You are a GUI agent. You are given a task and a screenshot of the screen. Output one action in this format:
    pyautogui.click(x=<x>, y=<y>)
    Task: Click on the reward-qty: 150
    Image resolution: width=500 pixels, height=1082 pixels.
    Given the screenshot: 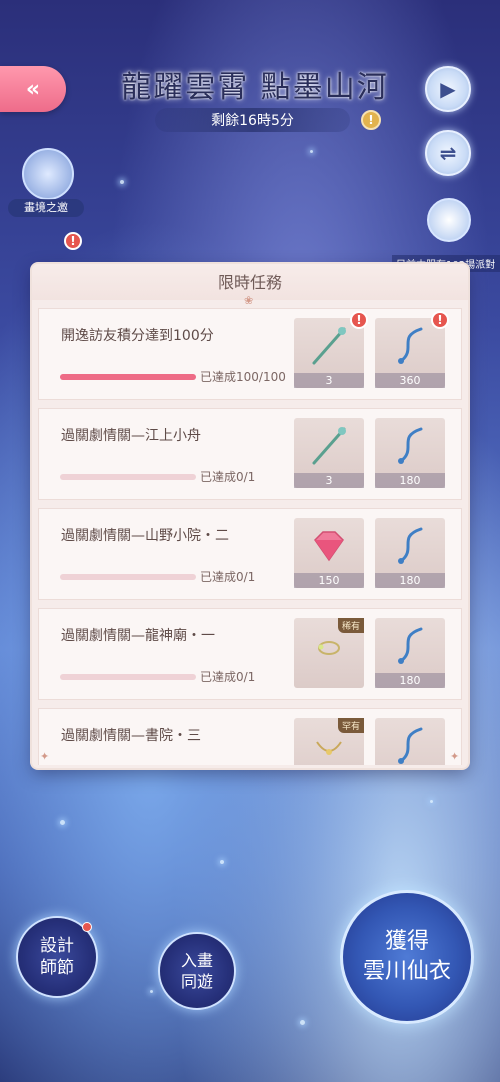 What is the action you would take?
    pyautogui.click(x=329, y=580)
    